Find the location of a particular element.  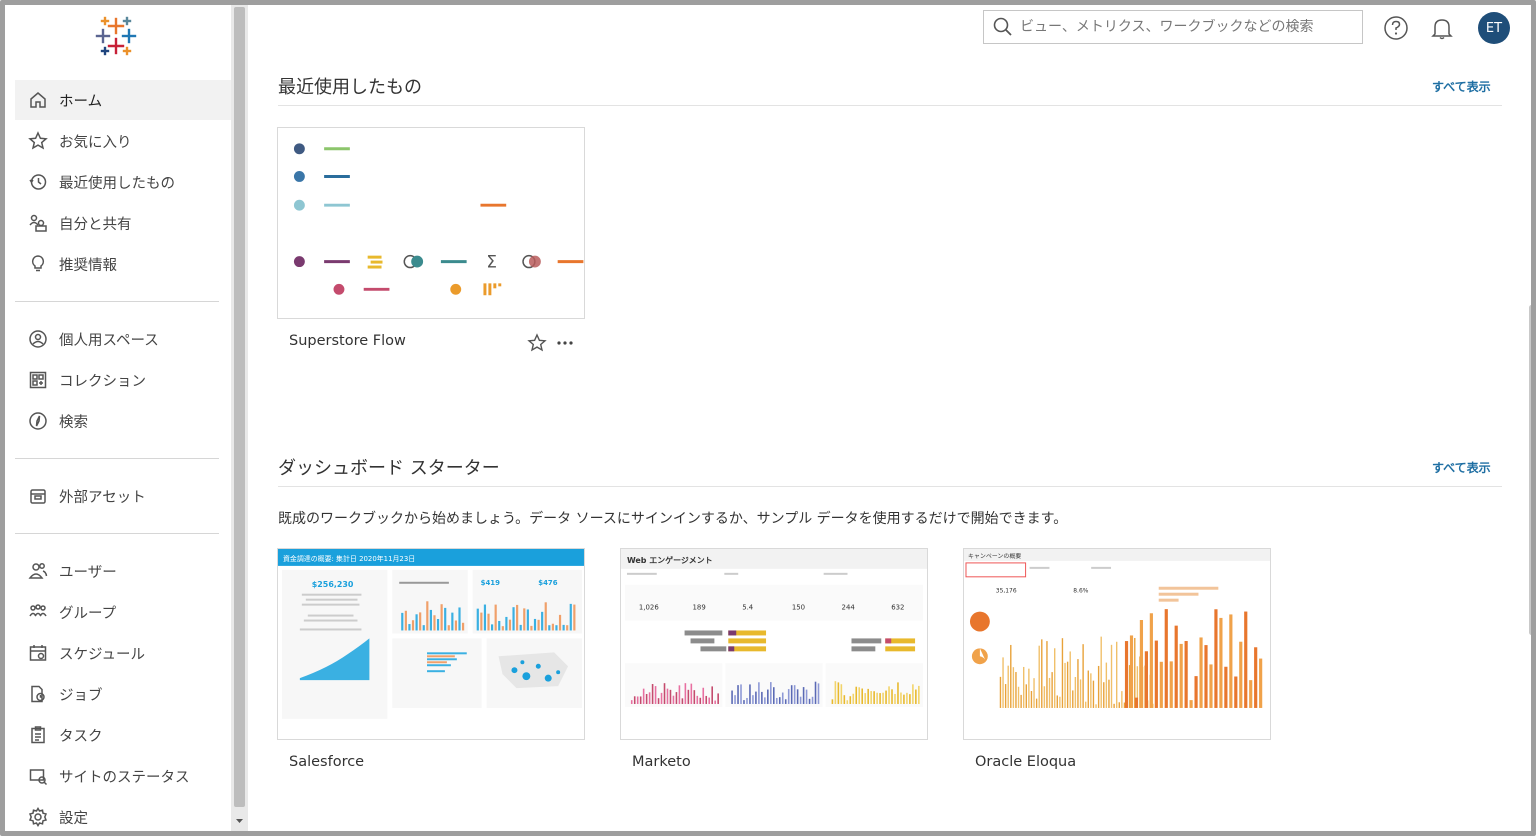

card-title: Salesforce is located at coordinates (326, 762).